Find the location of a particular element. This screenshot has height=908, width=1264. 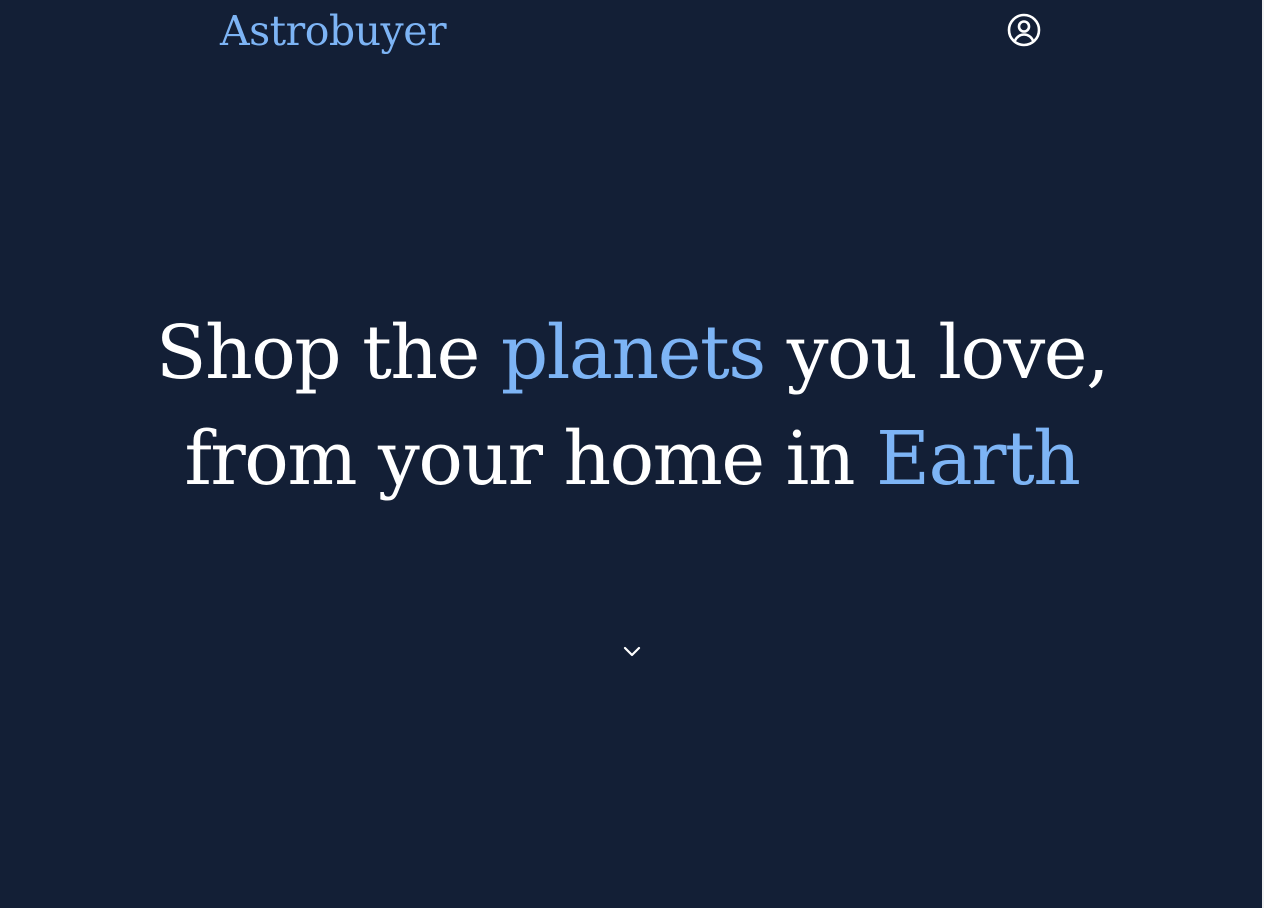

hero-highlight: Earth is located at coordinates (978, 459).